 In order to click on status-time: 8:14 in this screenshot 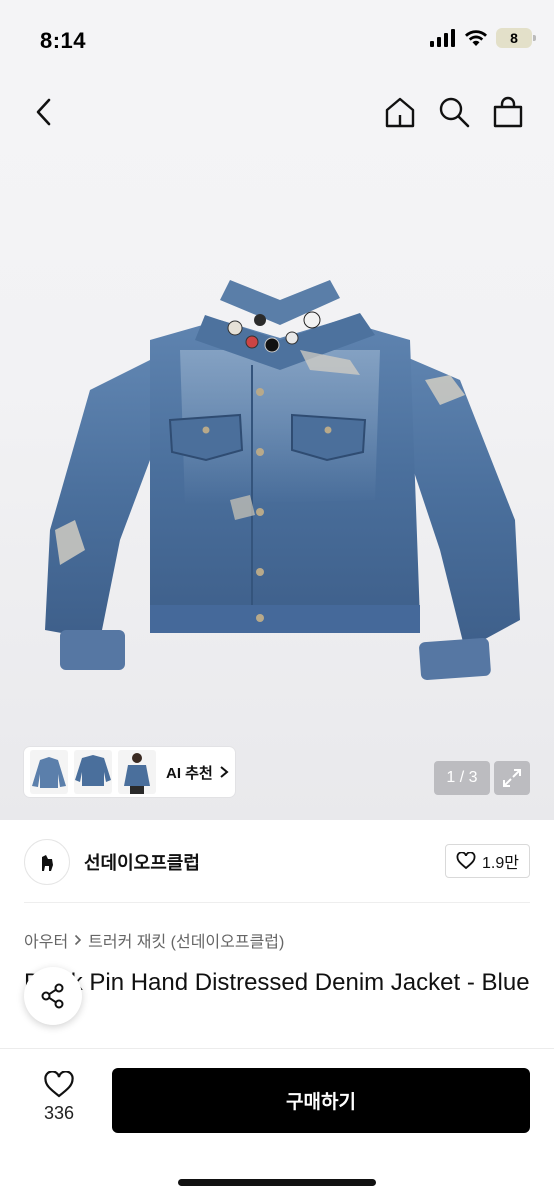, I will do `click(63, 40)`.